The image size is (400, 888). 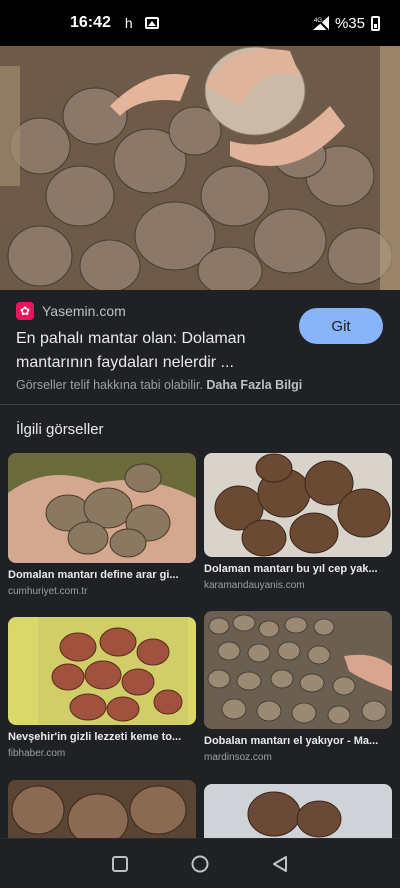 I want to click on site-favicon-icon: ✿, so click(x=25, y=311).